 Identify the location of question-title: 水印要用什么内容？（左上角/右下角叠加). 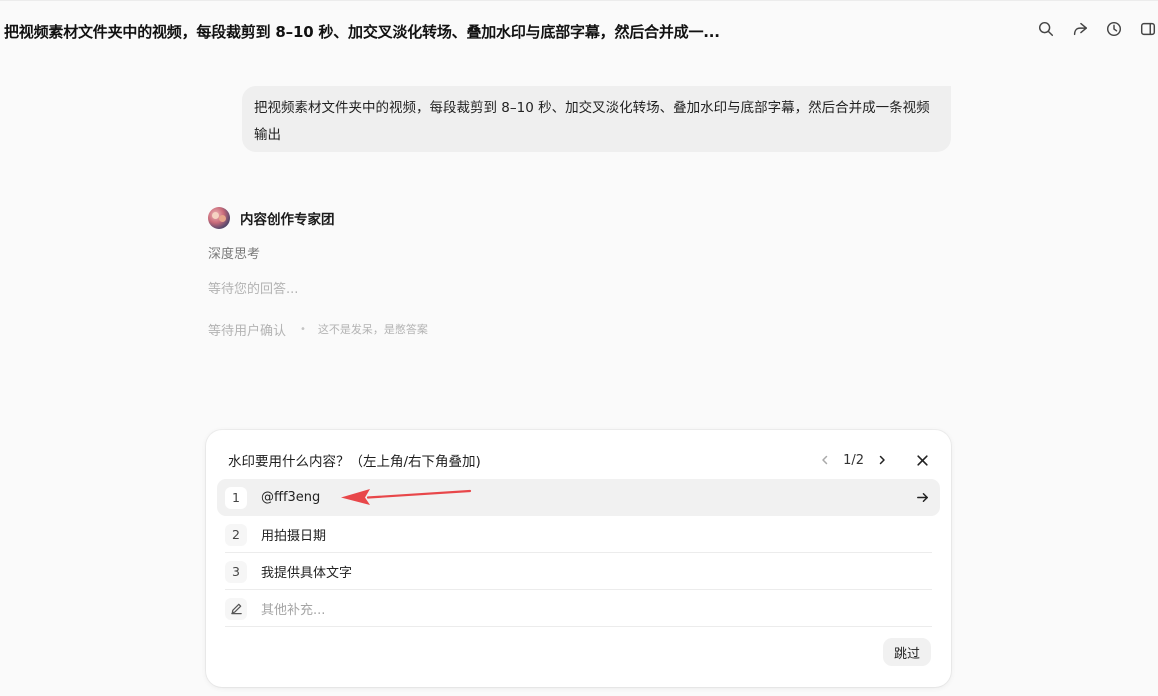
(354, 462).